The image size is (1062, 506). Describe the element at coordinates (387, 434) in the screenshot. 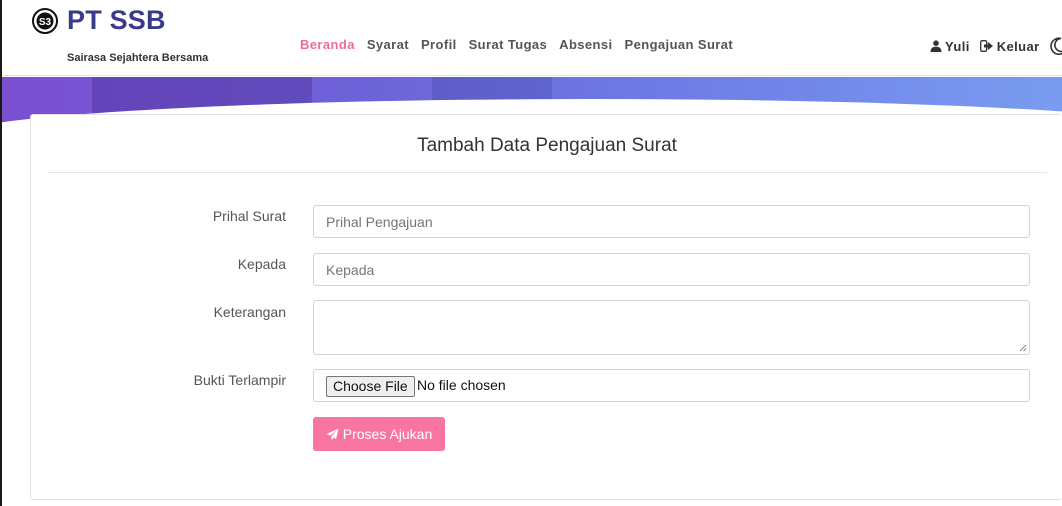

I see `submit-label: Proses Ajukan` at that location.